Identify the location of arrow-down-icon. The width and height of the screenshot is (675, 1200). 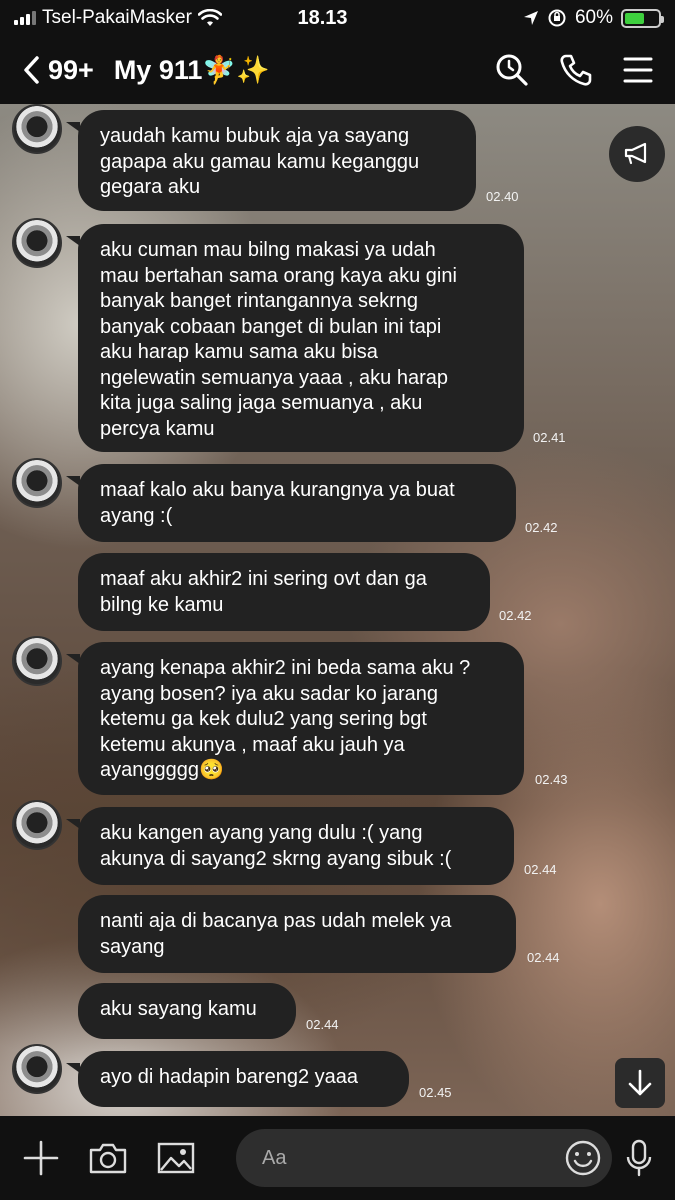
(640, 1082).